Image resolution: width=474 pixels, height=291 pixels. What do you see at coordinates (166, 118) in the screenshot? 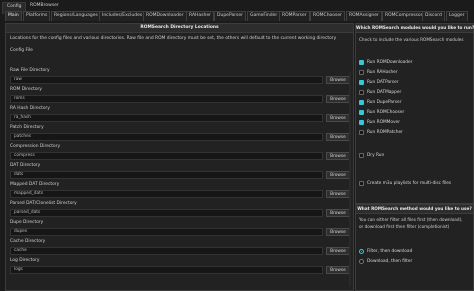
I see `ra-hash-dir-input: ra_hash` at bounding box center [166, 118].